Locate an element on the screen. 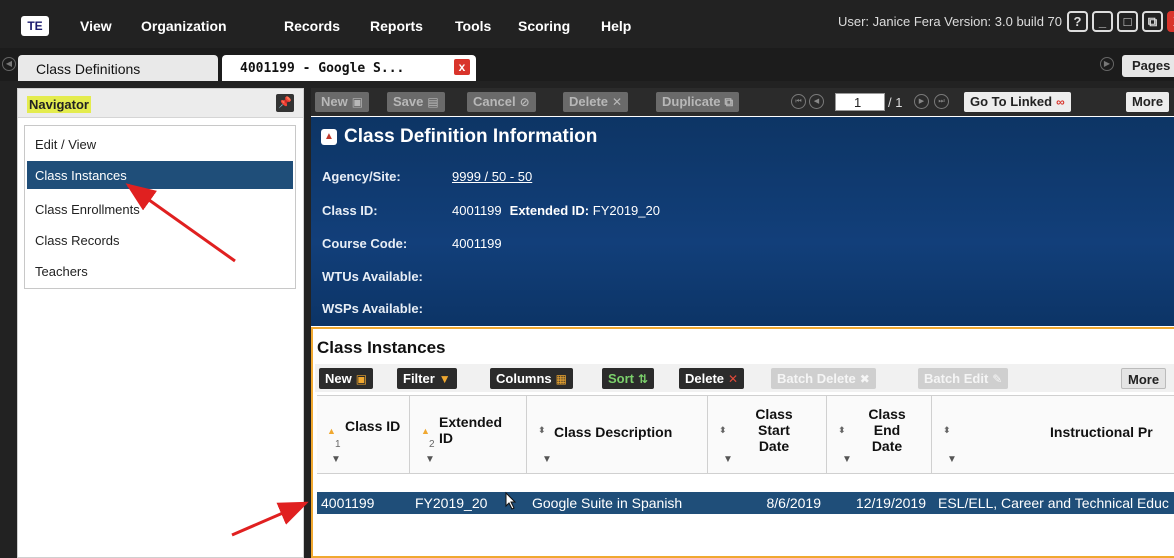  class-id-value: 4001199 Extended ID: FY2019_20 is located at coordinates (556, 210).